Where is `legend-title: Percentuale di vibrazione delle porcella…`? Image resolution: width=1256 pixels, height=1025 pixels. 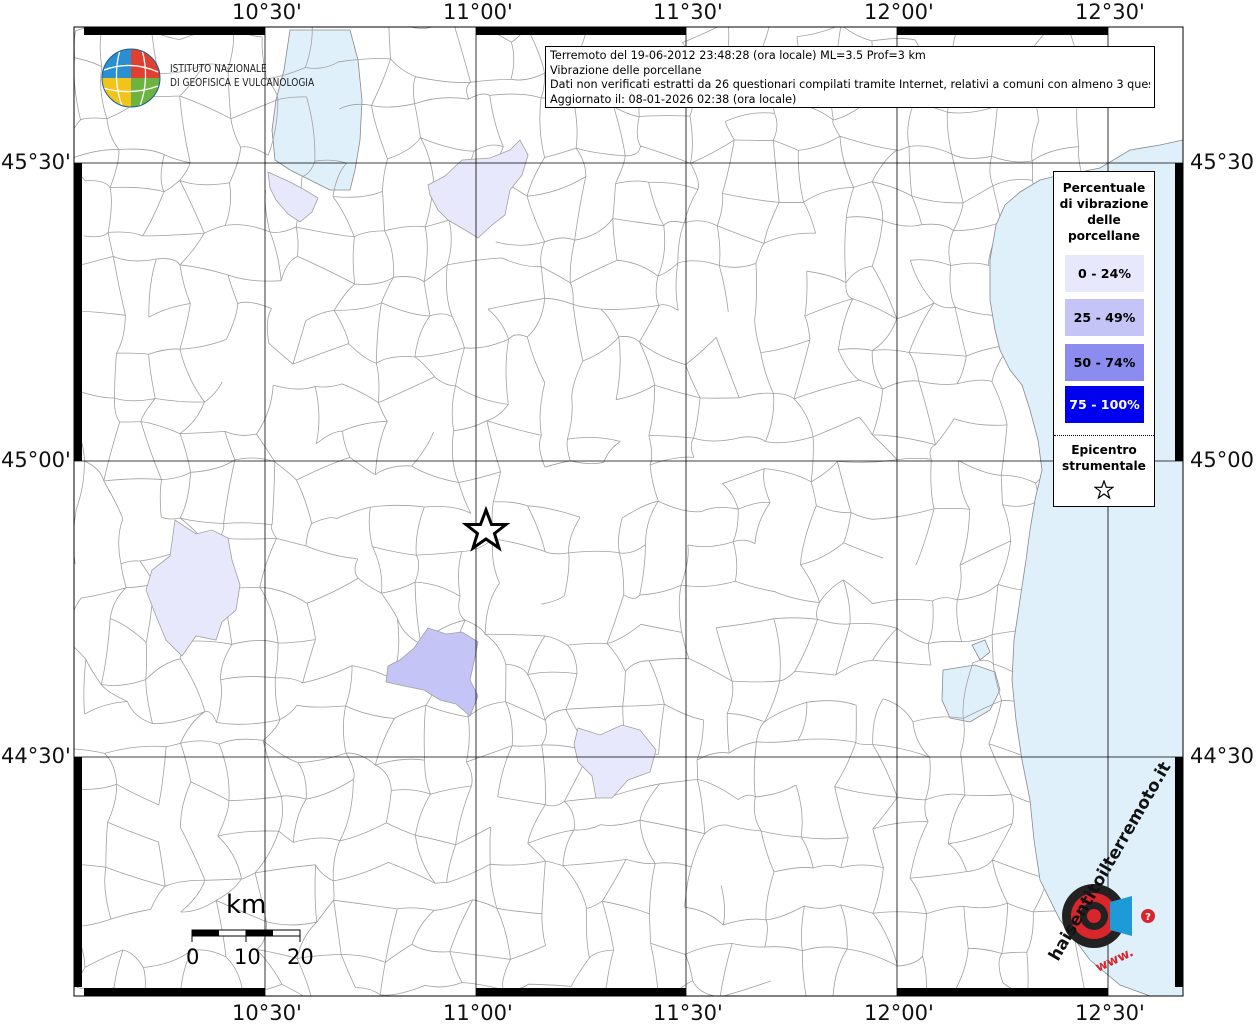 legend-title: Percentuale di vibrazione delle porcella… is located at coordinates (1104, 212).